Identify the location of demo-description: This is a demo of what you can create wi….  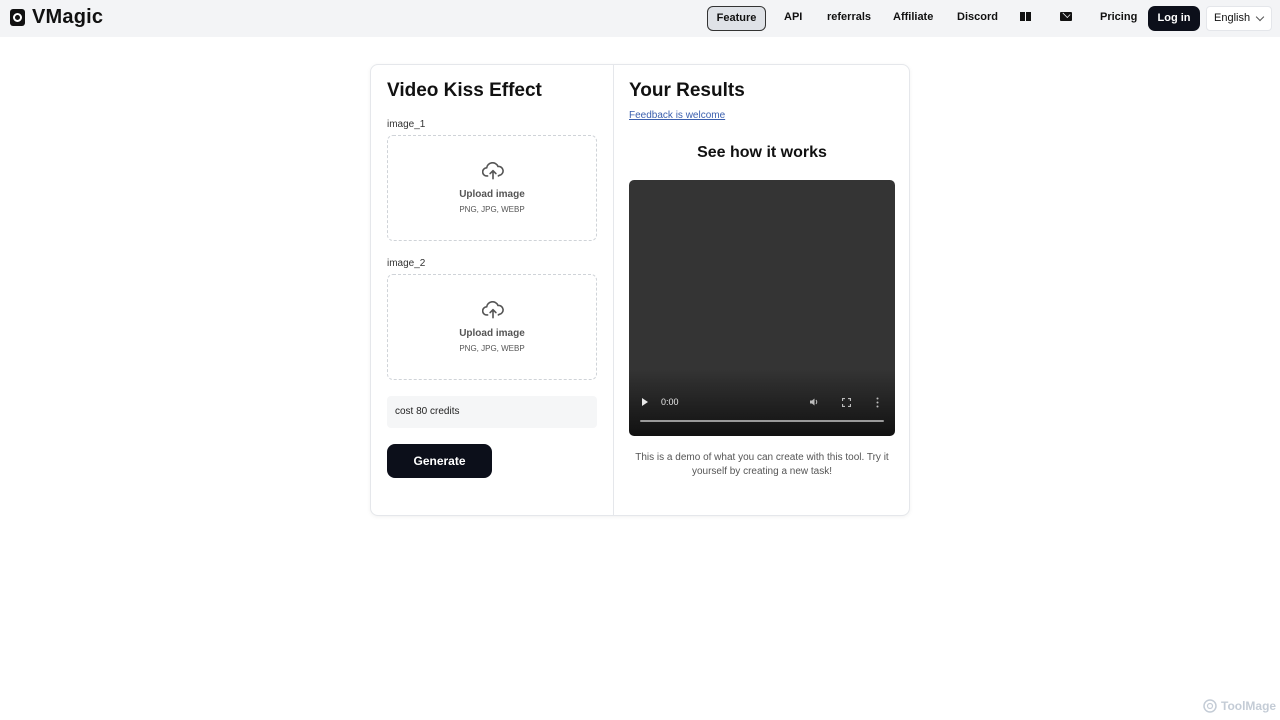
(762, 464).